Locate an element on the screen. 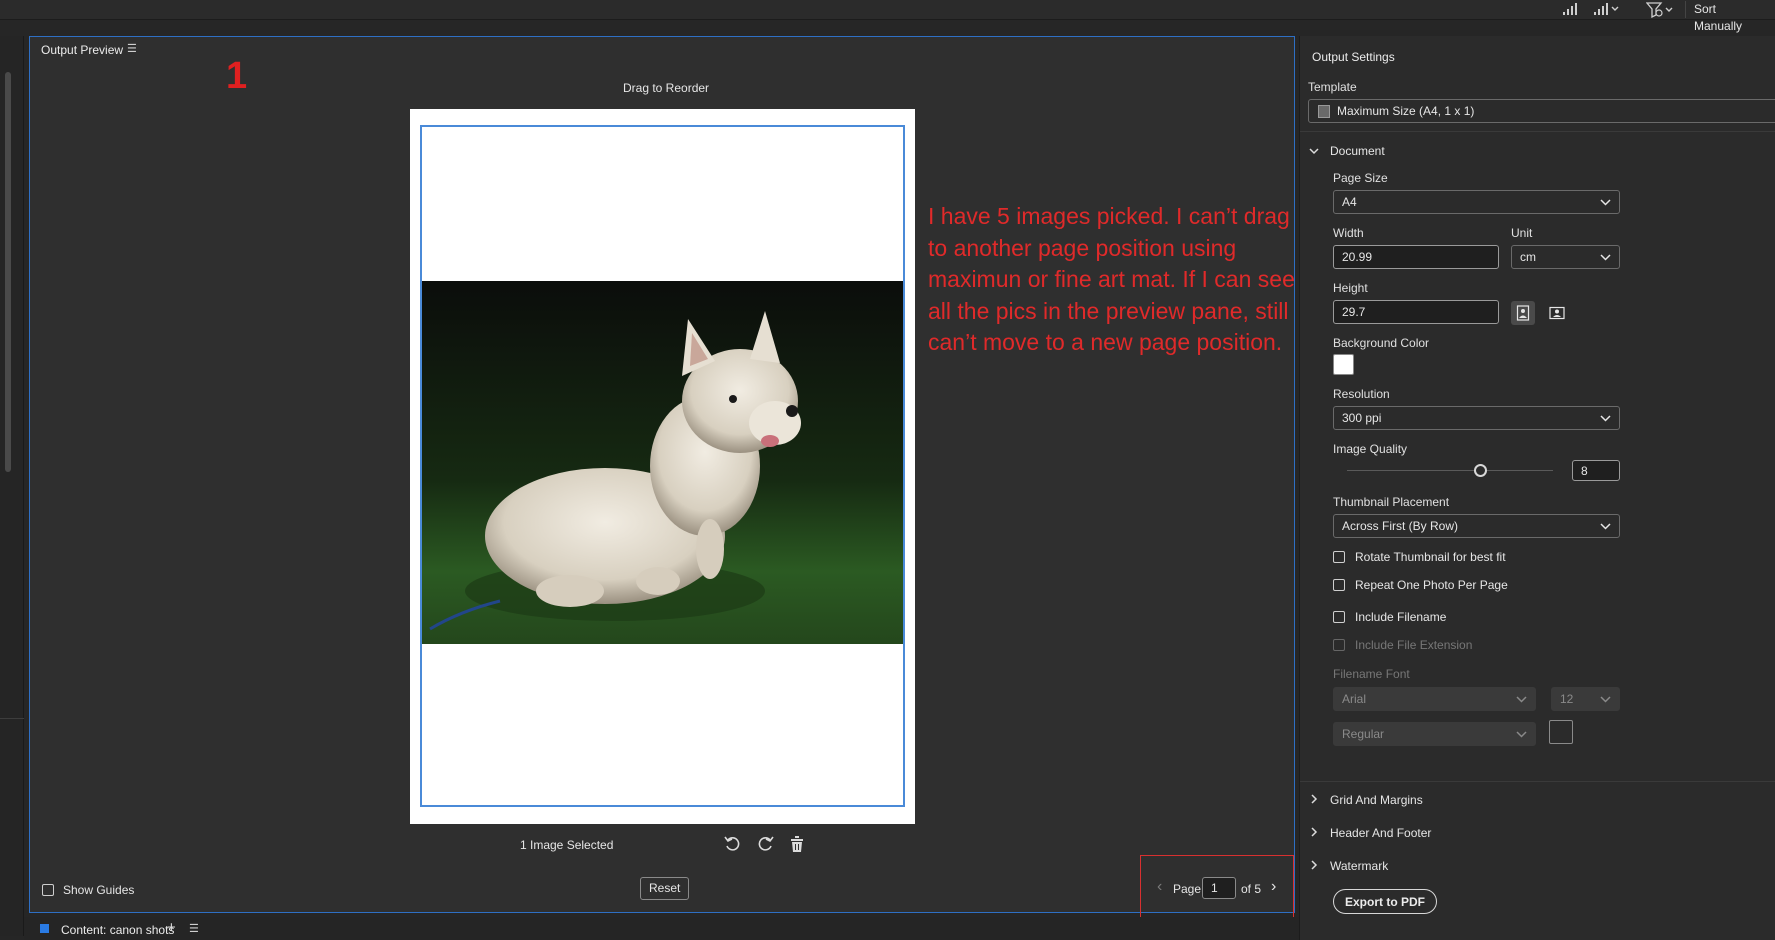 The width and height of the screenshot is (1775, 940). font-family-select: Arial is located at coordinates (1434, 699).